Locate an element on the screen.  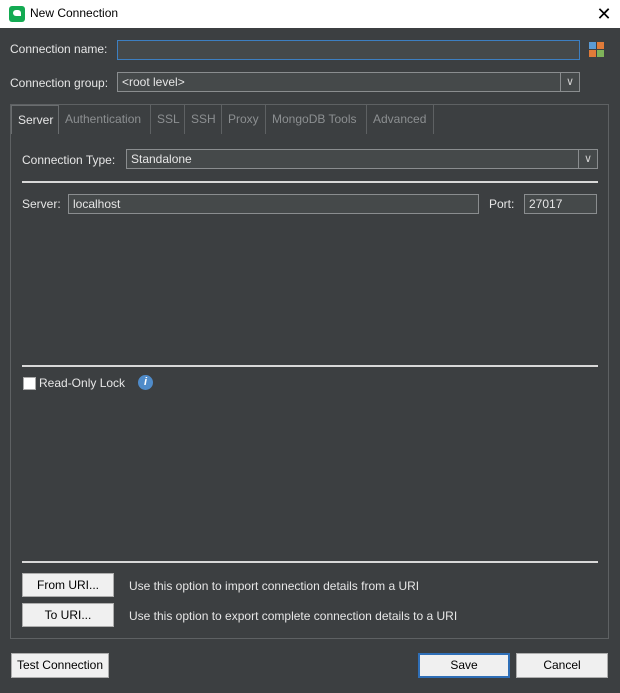
connection-type-select: Standalone ∨ is located at coordinates (362, 159).